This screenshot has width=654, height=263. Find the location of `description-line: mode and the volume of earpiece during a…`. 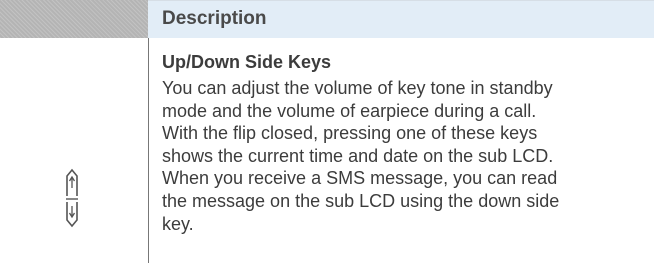

description-line: mode and the volume of earpiece during a… is located at coordinates (349, 110).